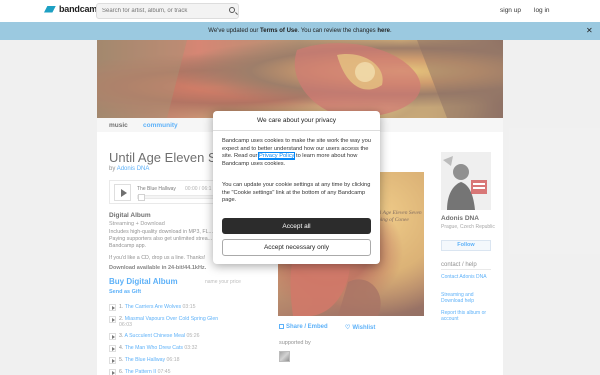  What do you see at coordinates (279, 31) in the screenshot?
I see `terms-of-use-link: Terms of Use` at bounding box center [279, 31].